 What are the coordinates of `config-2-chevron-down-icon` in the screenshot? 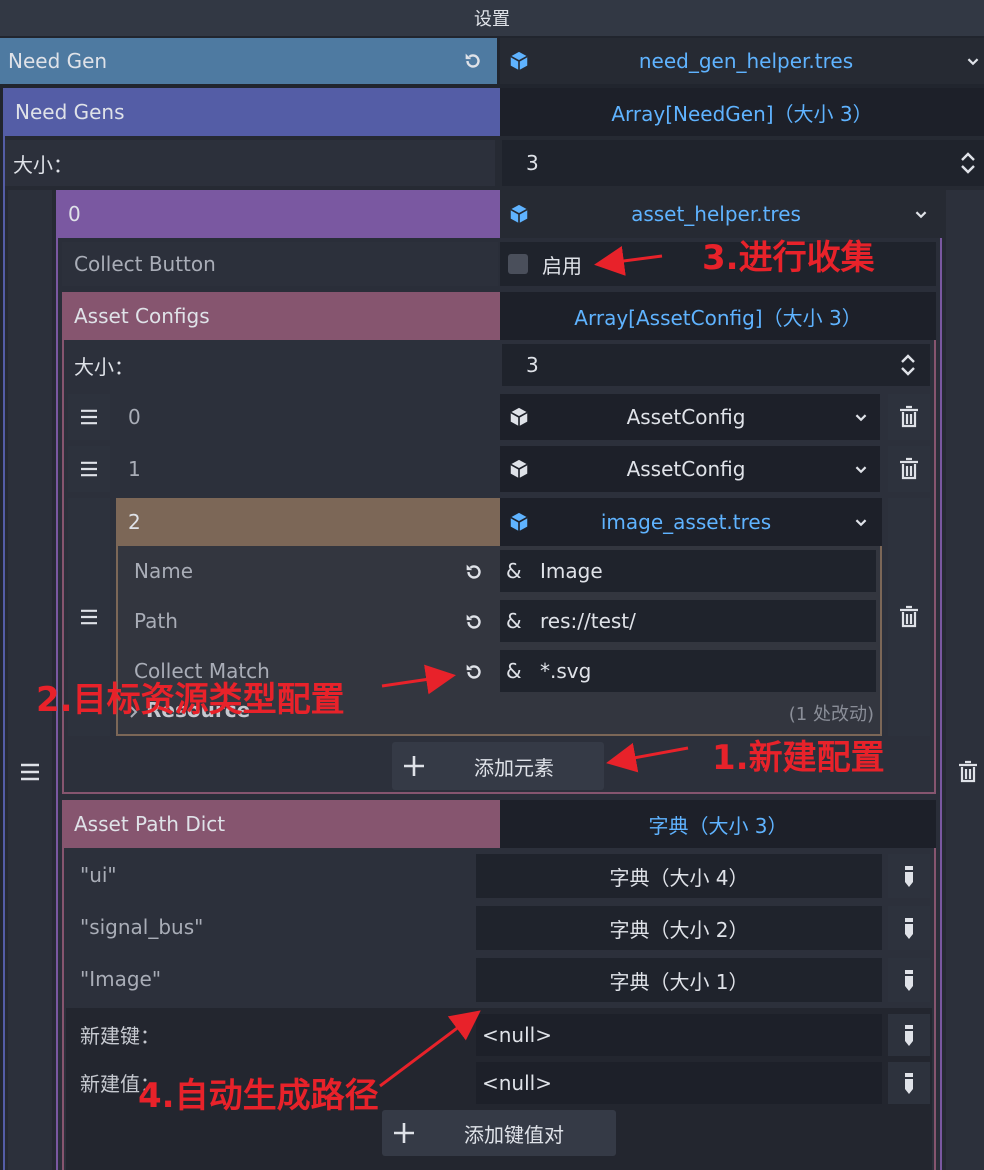 It's located at (861, 522).